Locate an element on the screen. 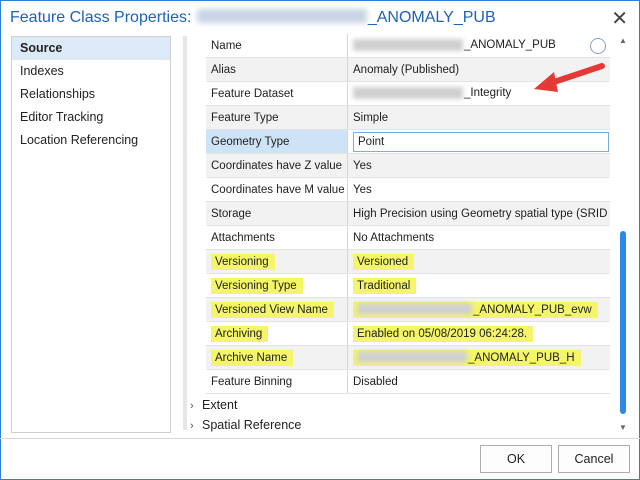 Image resolution: width=640 pixels, height=480 pixels. footer-divider is located at coordinates (320, 438).